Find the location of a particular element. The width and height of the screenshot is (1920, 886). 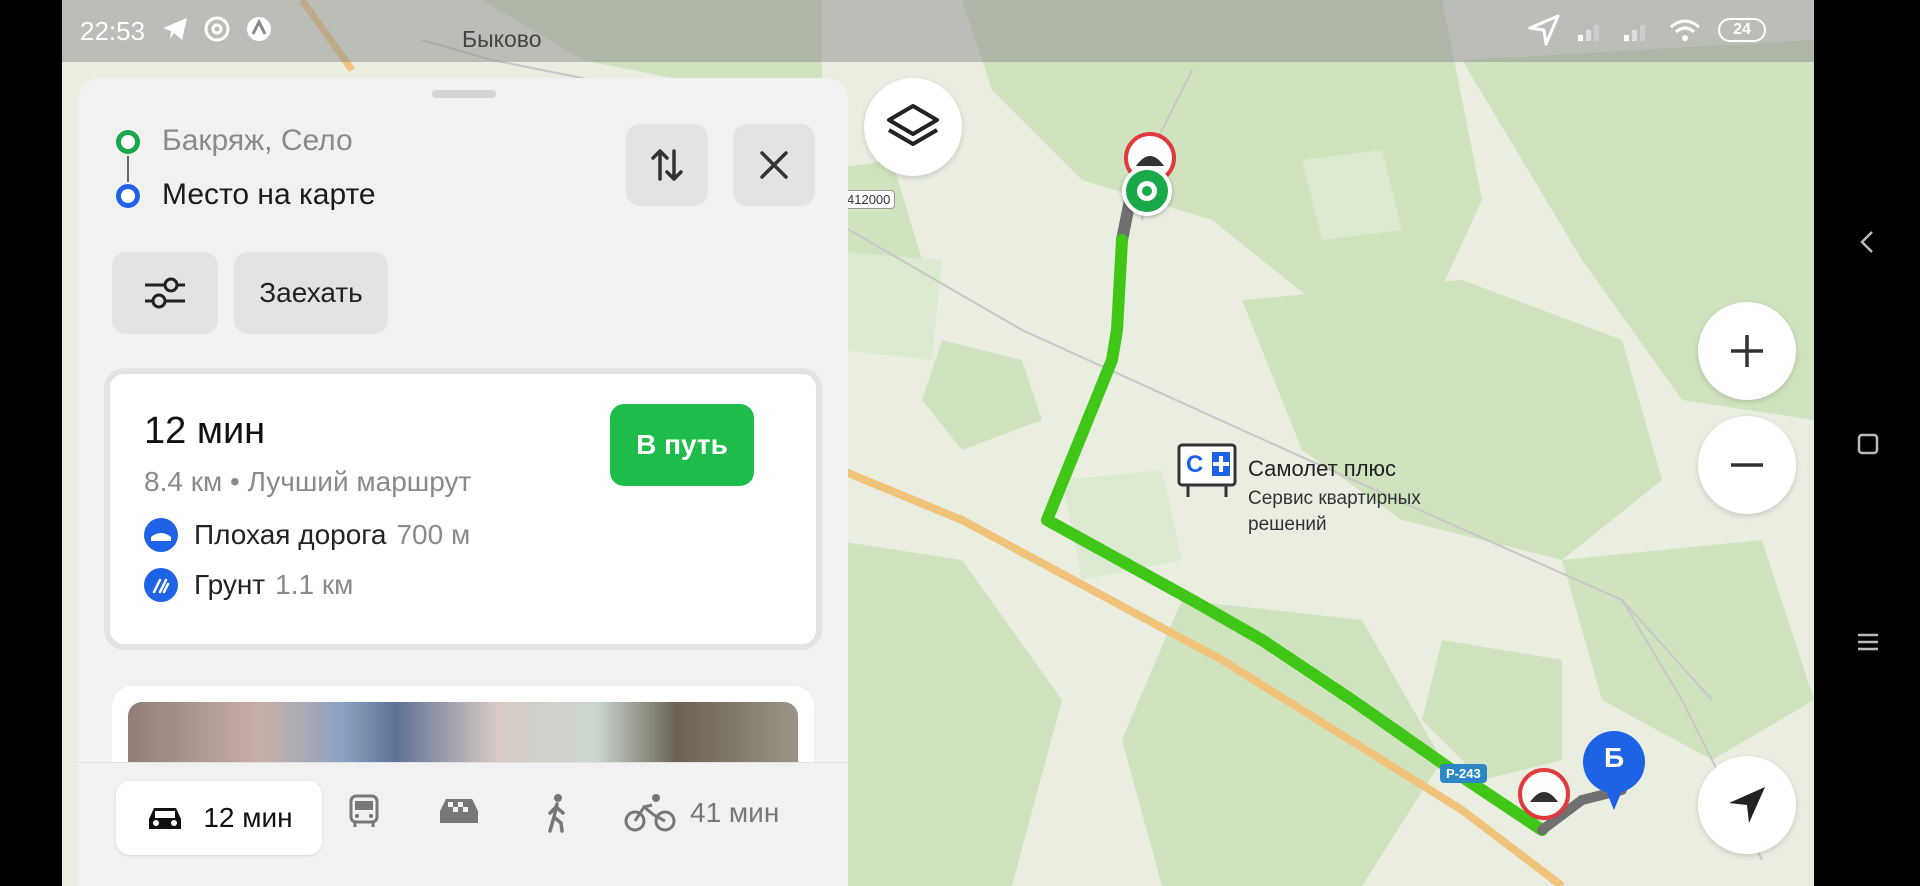

mode-bike-time: 41 мин is located at coordinates (735, 812).